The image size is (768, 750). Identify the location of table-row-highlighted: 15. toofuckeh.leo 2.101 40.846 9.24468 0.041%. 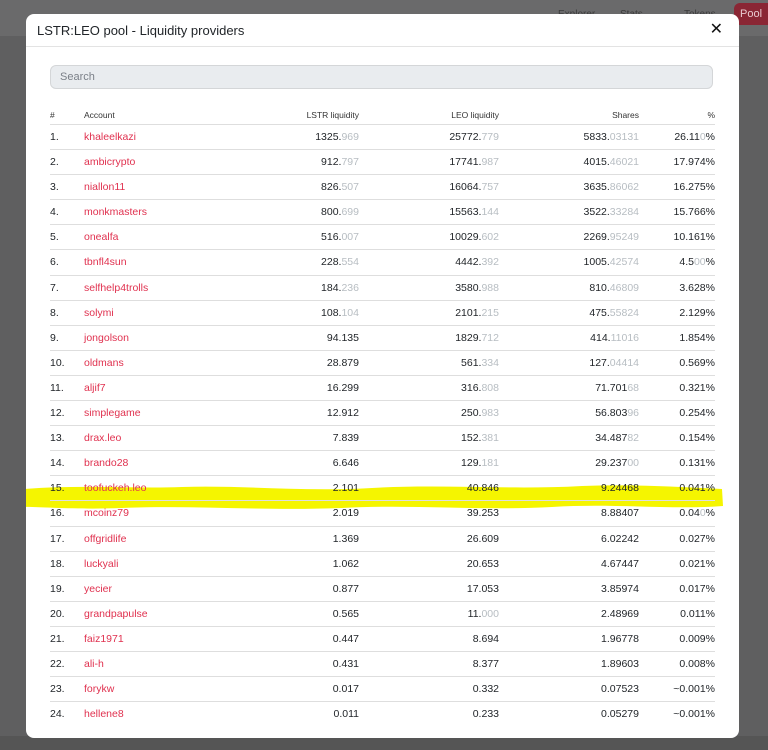
(382, 487).